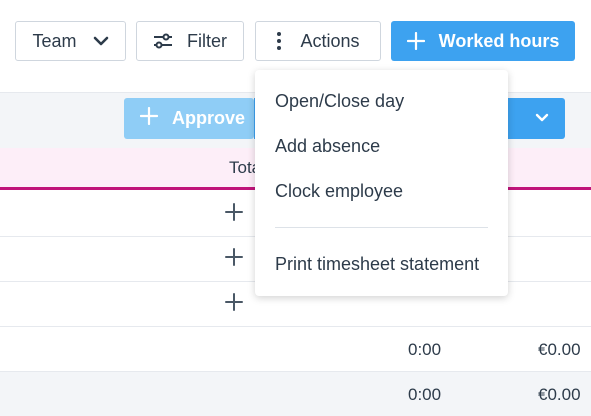  Describe the element at coordinates (499, 40) in the screenshot. I see `worked-hours-label: Worked hours` at that location.